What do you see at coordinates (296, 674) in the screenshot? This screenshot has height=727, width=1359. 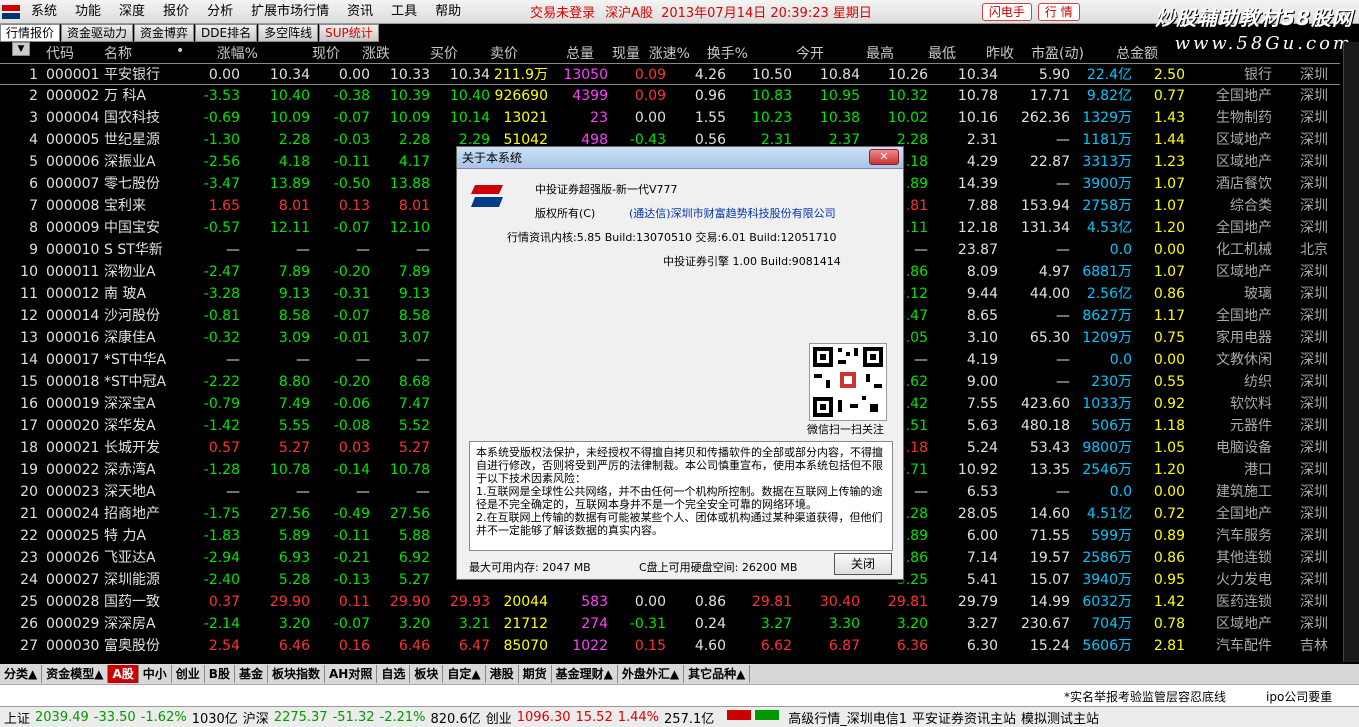 I see `bottom-tab: 板块指数` at bounding box center [296, 674].